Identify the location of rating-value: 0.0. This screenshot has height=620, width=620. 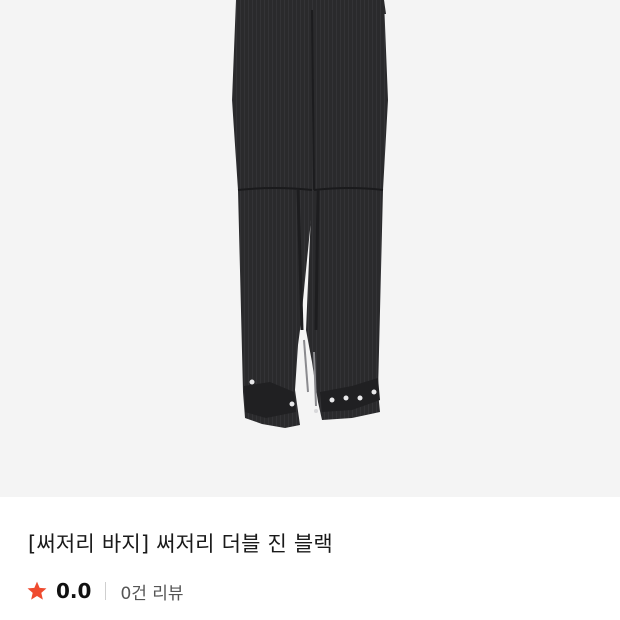
(74, 591).